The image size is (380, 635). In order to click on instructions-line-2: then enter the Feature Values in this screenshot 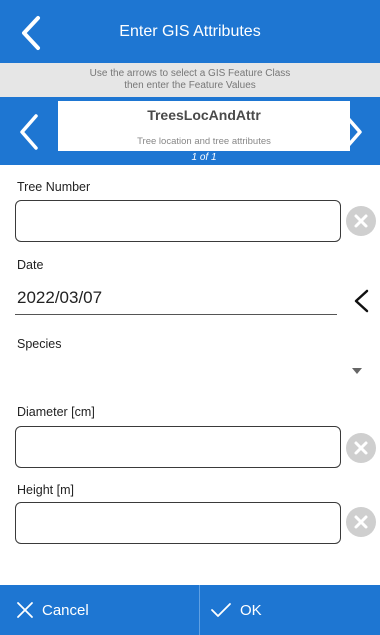, I will do `click(190, 85)`.